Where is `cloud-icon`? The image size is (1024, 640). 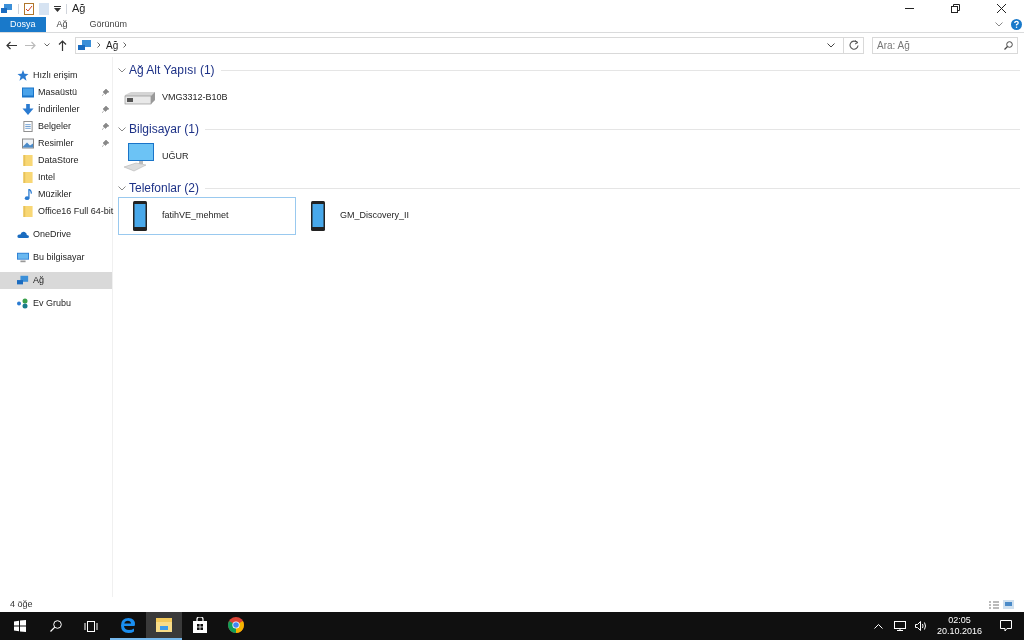 cloud-icon is located at coordinates (23, 234).